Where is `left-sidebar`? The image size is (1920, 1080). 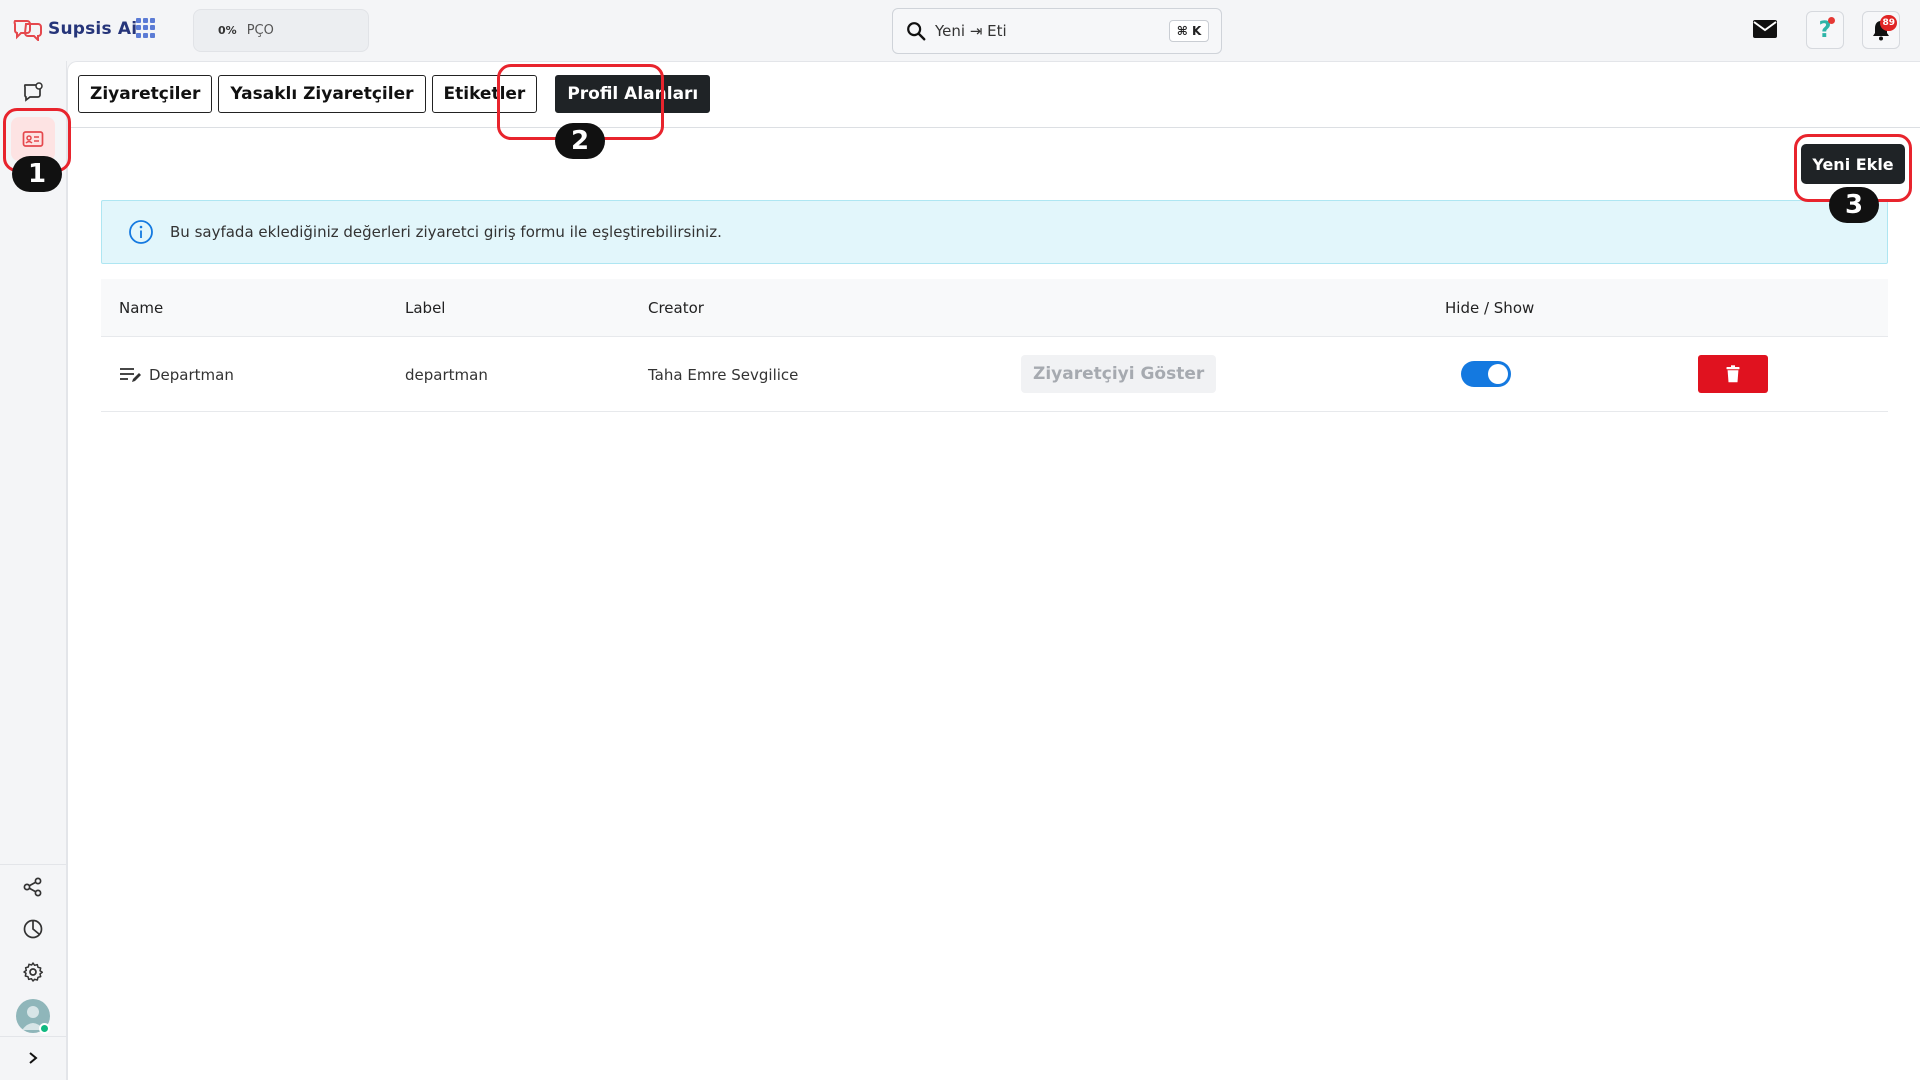 left-sidebar is located at coordinates (33, 570).